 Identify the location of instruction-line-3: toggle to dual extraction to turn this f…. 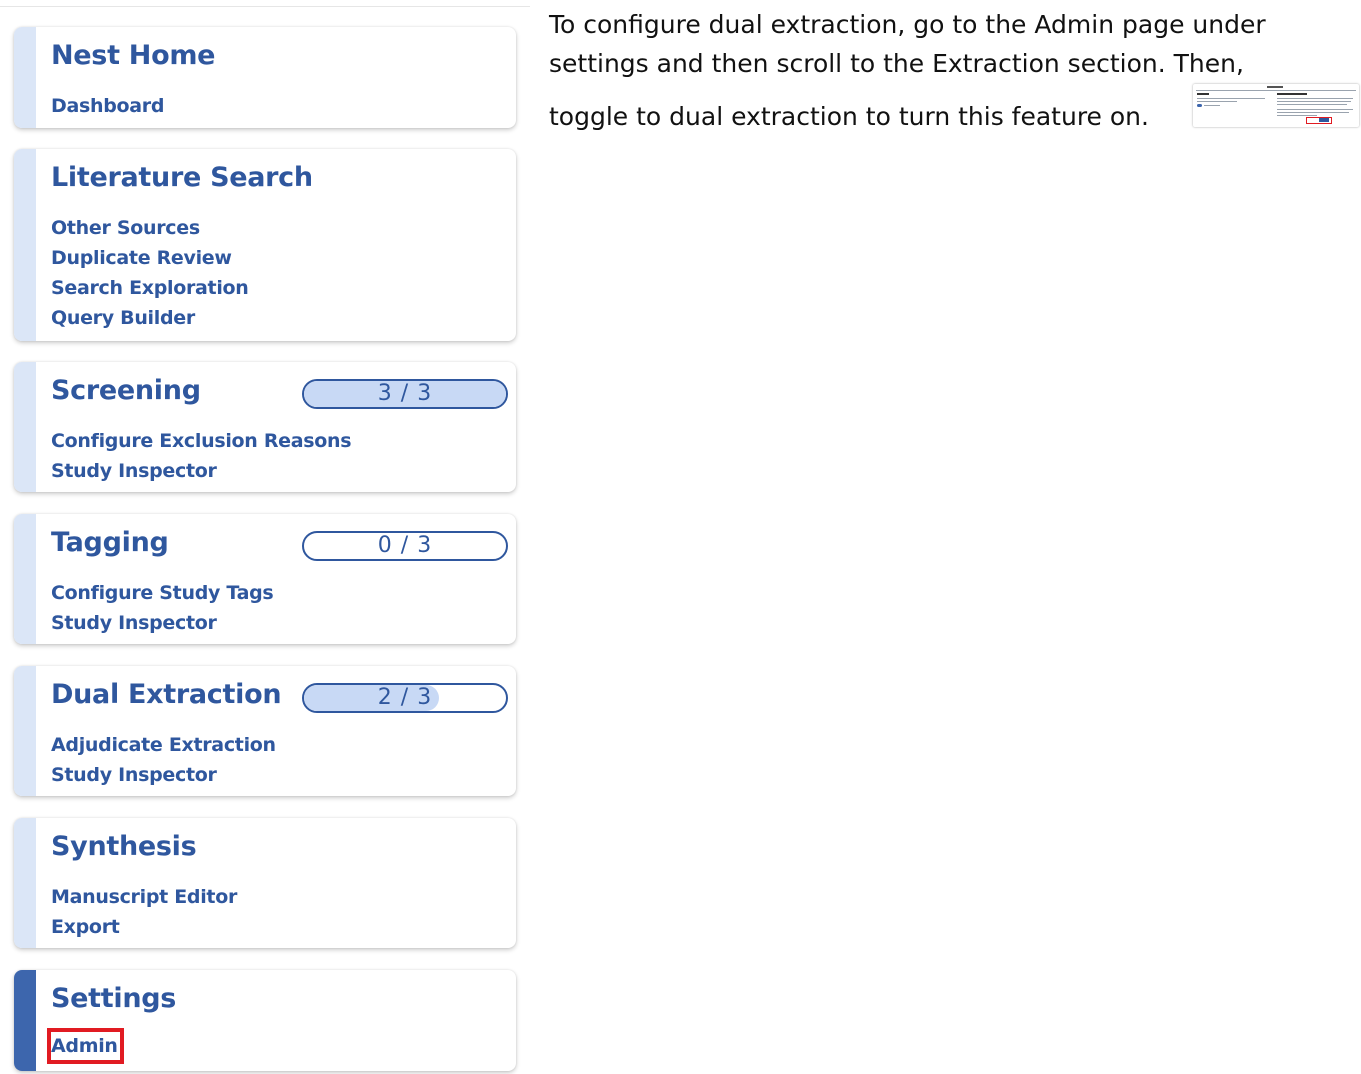
(849, 116).